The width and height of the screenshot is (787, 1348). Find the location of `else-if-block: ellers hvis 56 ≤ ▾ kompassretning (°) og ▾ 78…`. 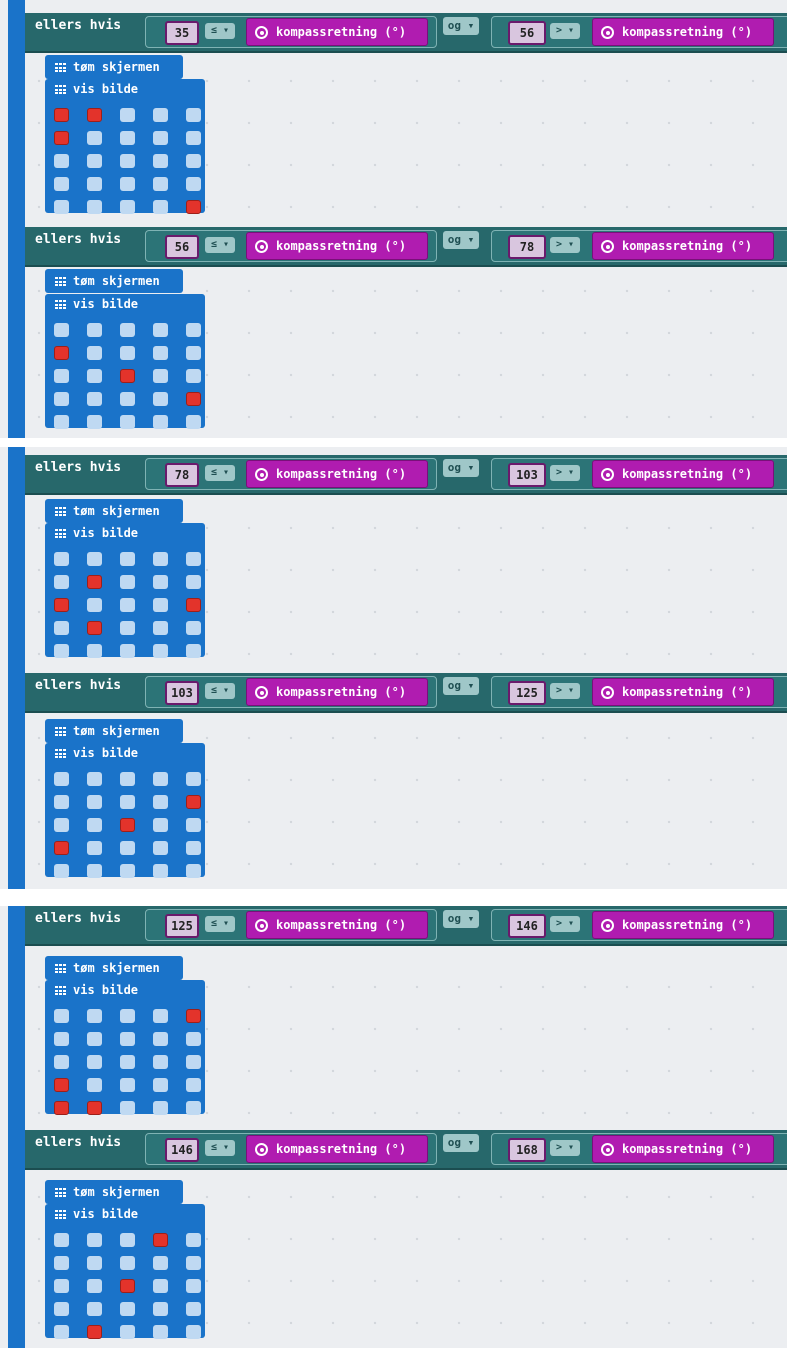

else-if-block: ellers hvis 56 ≤ ▾ kompassretning (°) og ▾ 78… is located at coordinates (406, 247).